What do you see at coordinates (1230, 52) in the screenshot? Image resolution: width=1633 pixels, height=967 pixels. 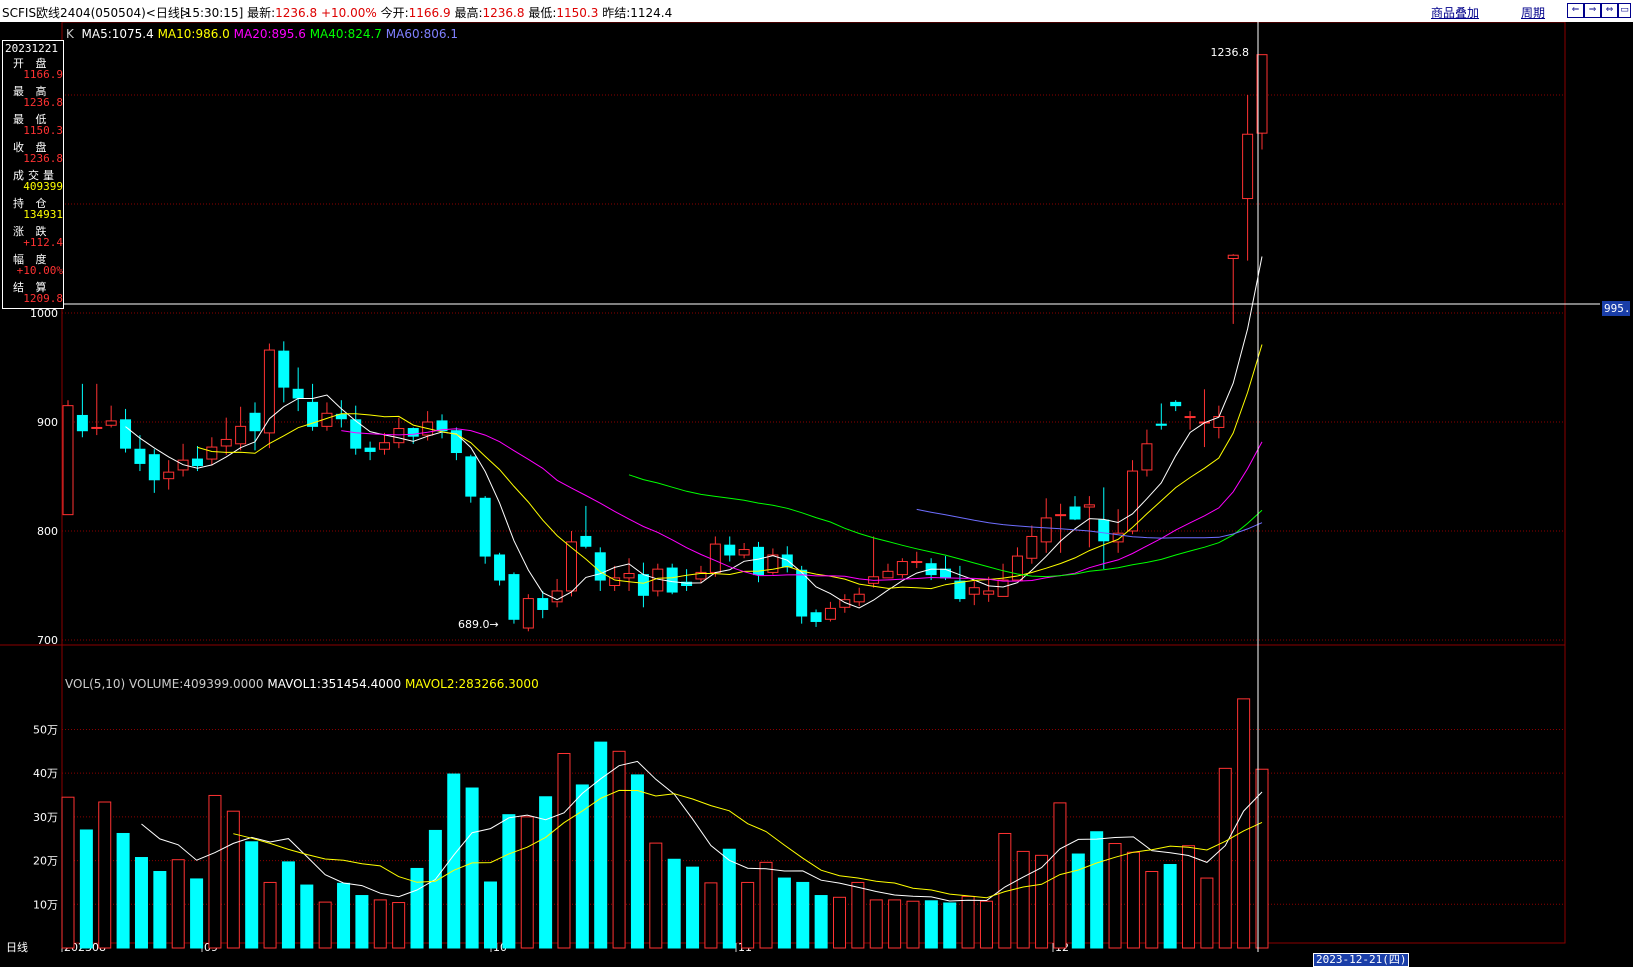 I see `high-price-label: 1236.8` at bounding box center [1230, 52].